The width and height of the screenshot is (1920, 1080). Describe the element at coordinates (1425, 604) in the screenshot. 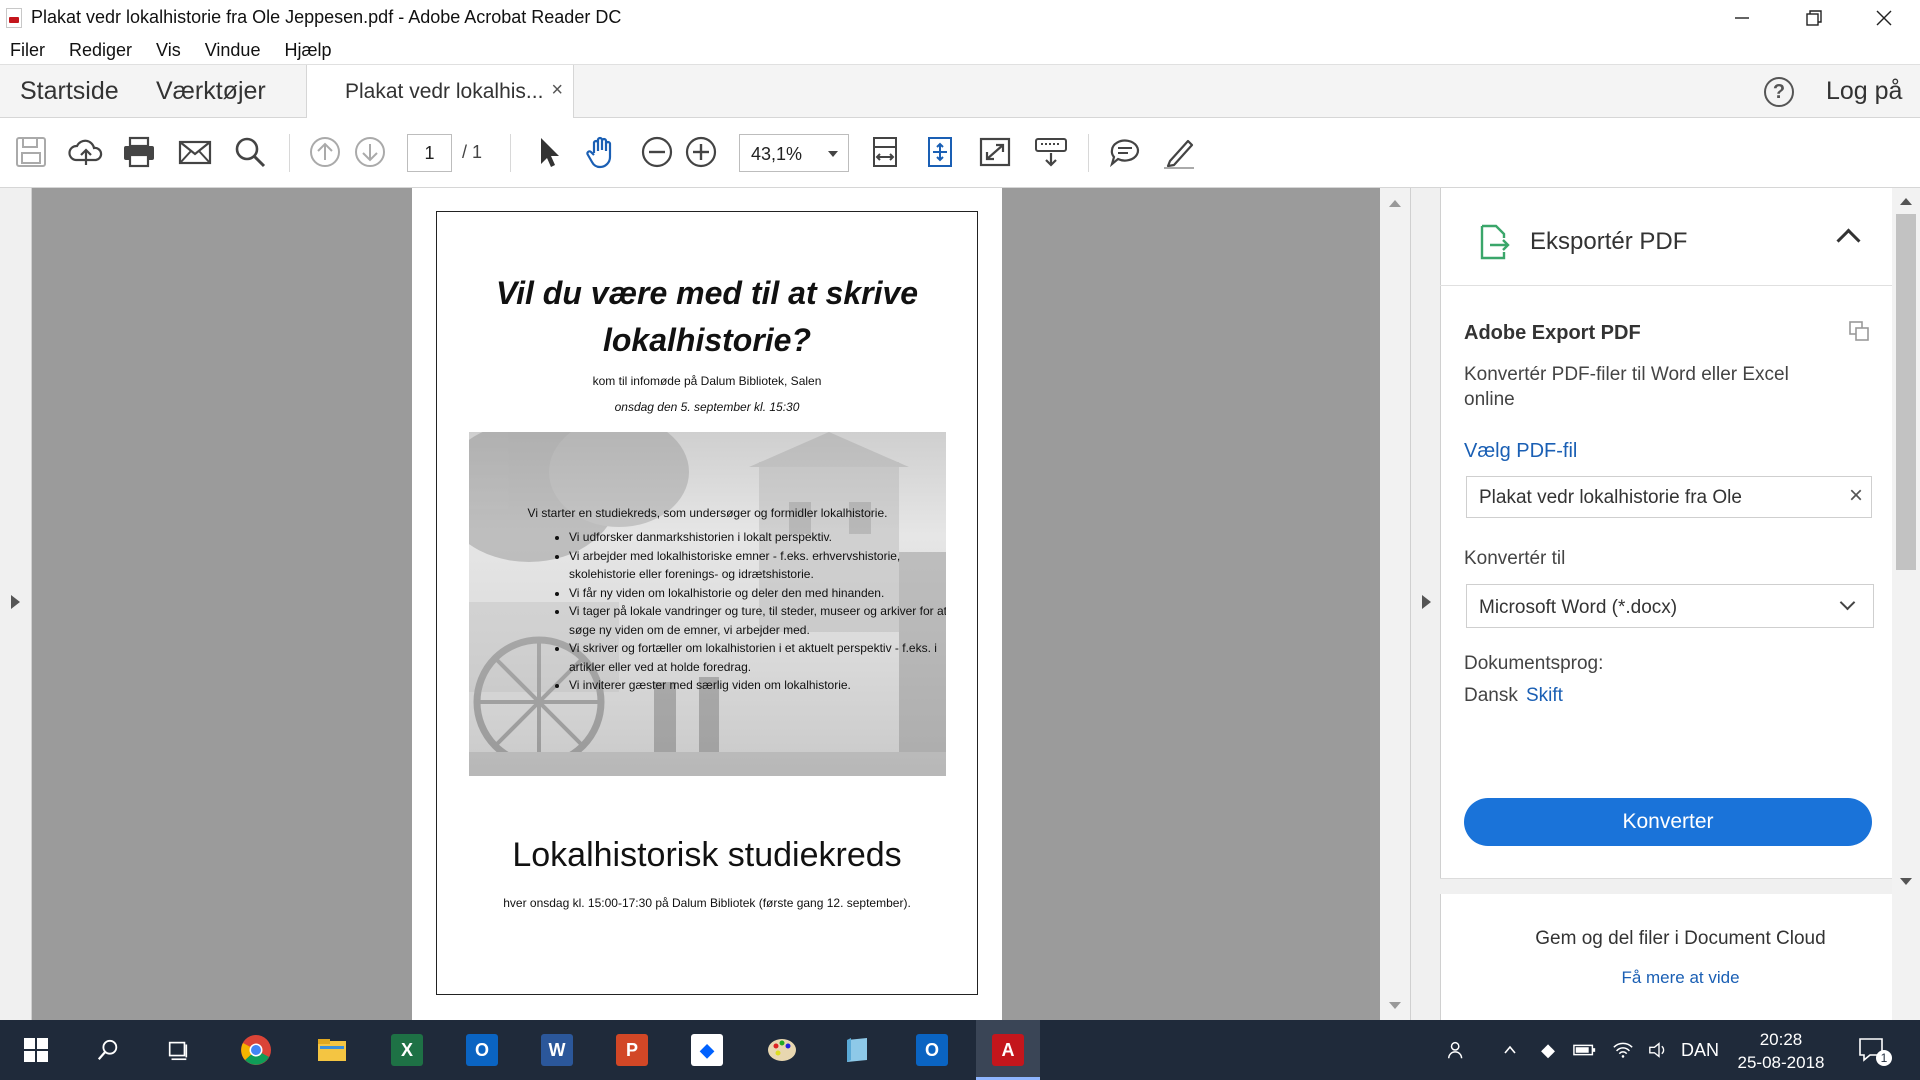

I see `right-pane-toggle` at that location.